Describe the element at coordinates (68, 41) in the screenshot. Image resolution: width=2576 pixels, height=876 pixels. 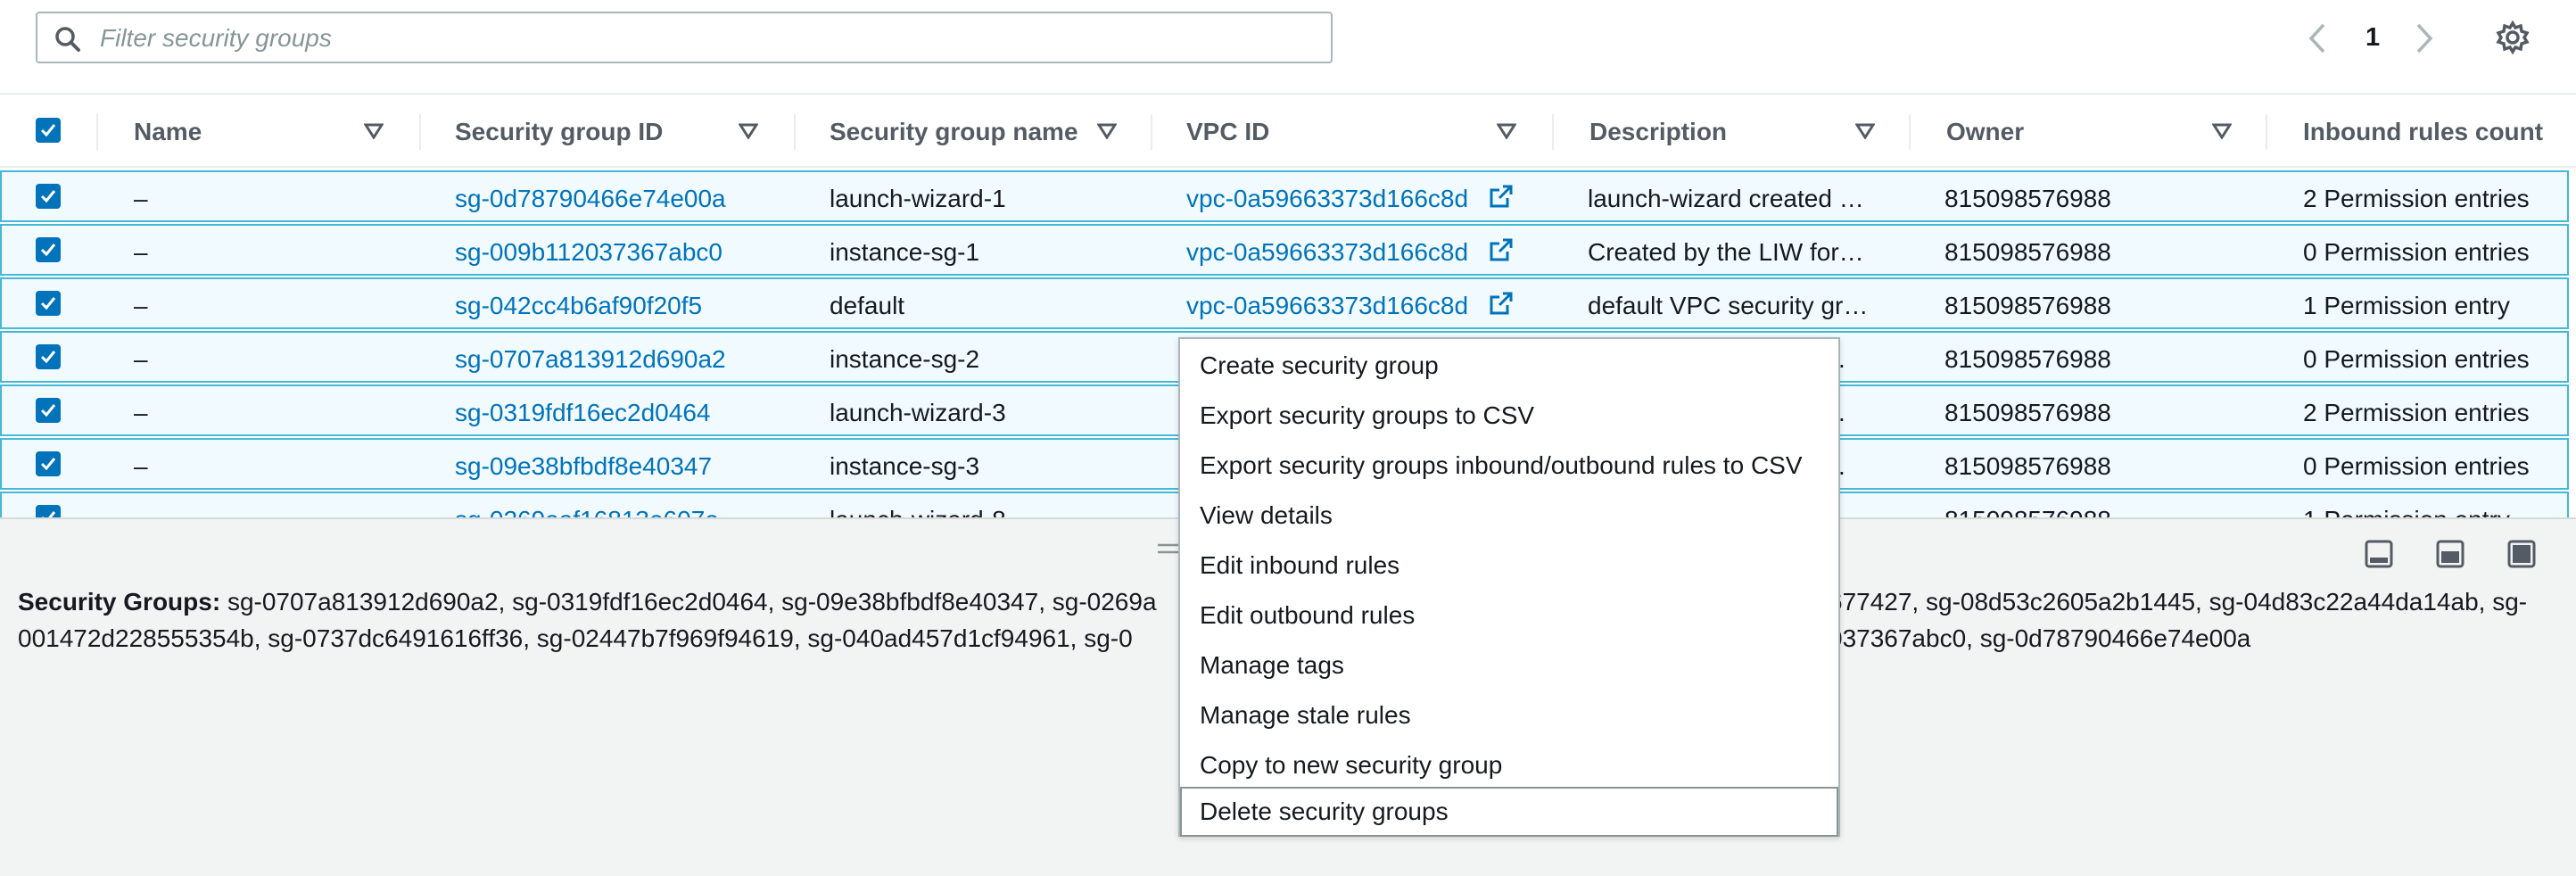
I see `search-icon` at that location.